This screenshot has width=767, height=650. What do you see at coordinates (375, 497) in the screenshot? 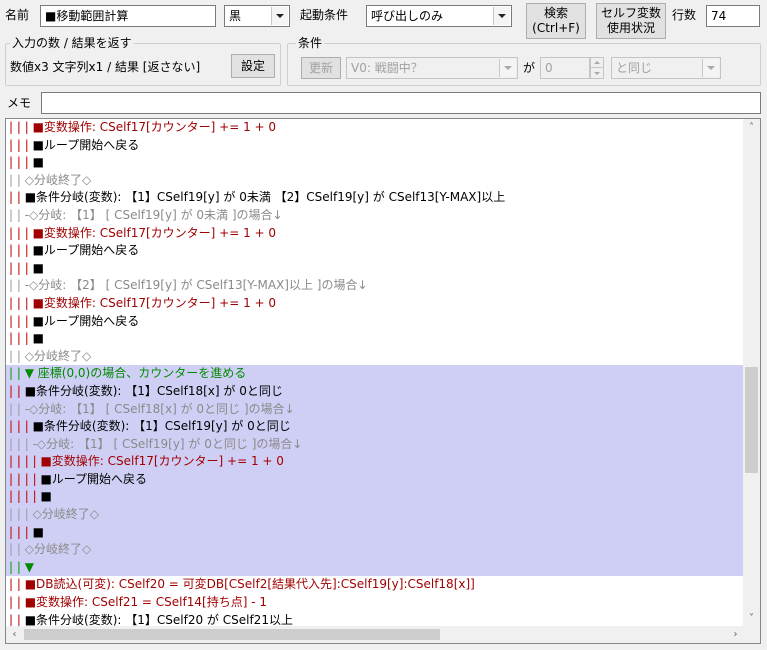
I see `command-row: | | | | ■` at bounding box center [375, 497].